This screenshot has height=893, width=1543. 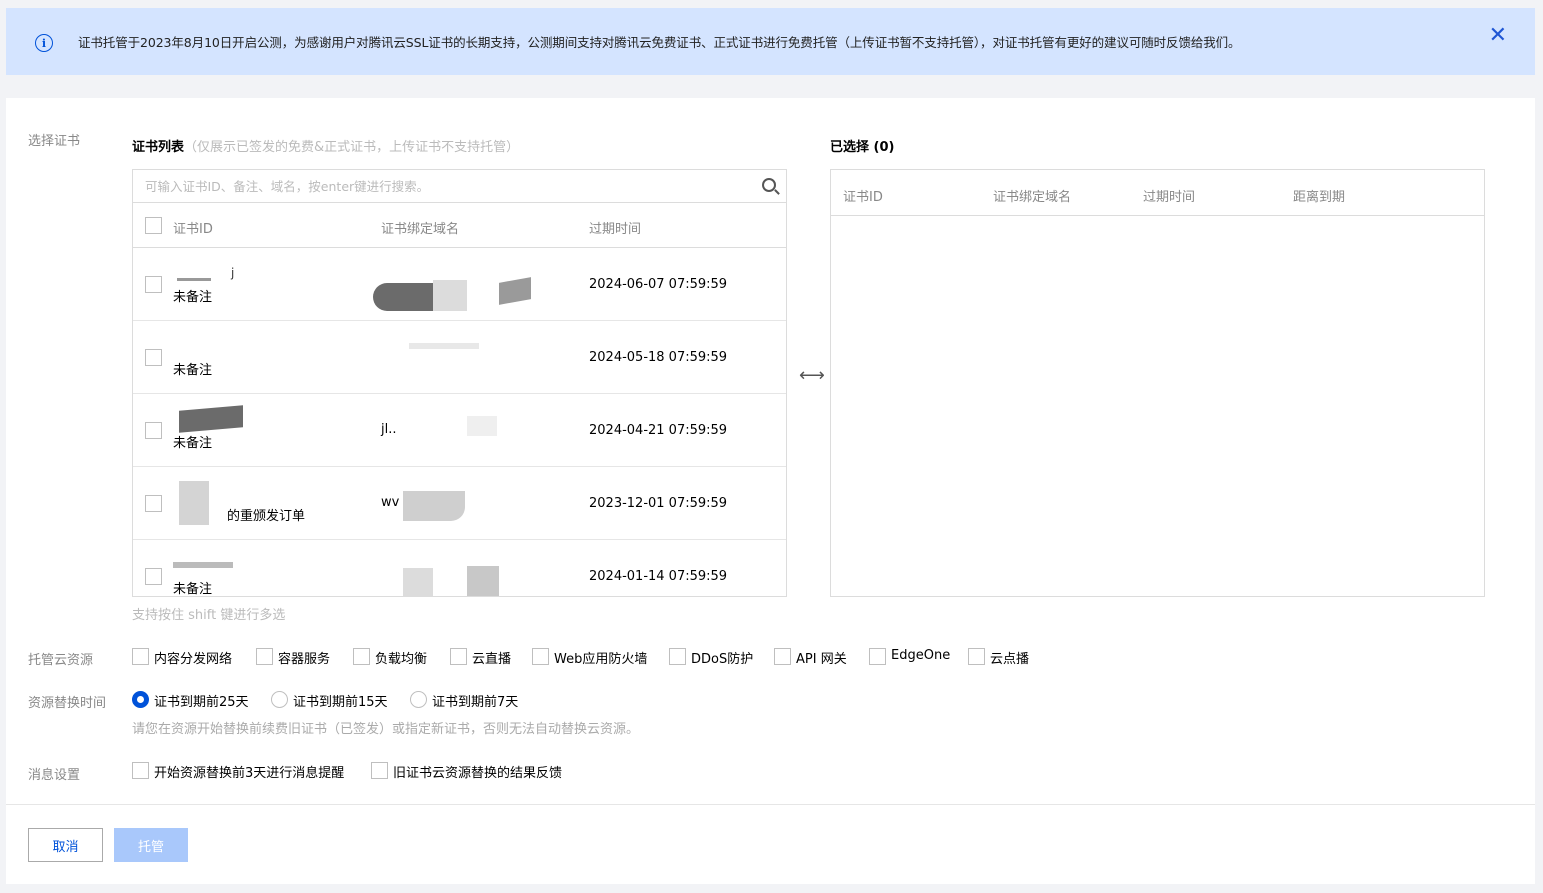 I want to click on multi-select-hint: 支持按住 shift 键进行多选, so click(x=209, y=615).